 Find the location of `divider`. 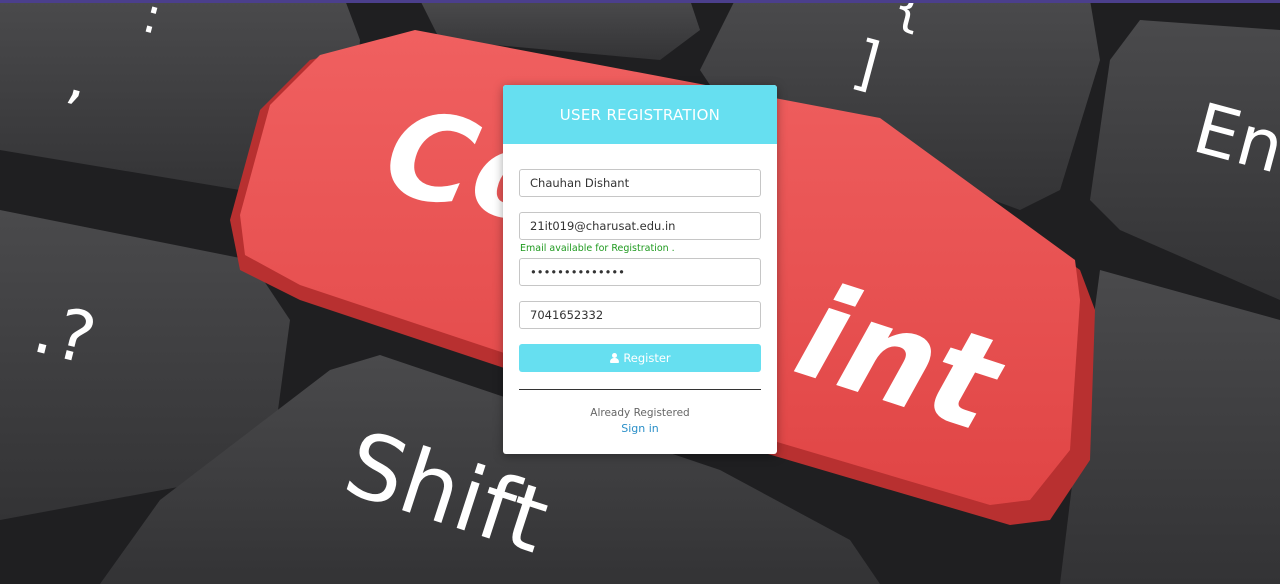

divider is located at coordinates (640, 389).